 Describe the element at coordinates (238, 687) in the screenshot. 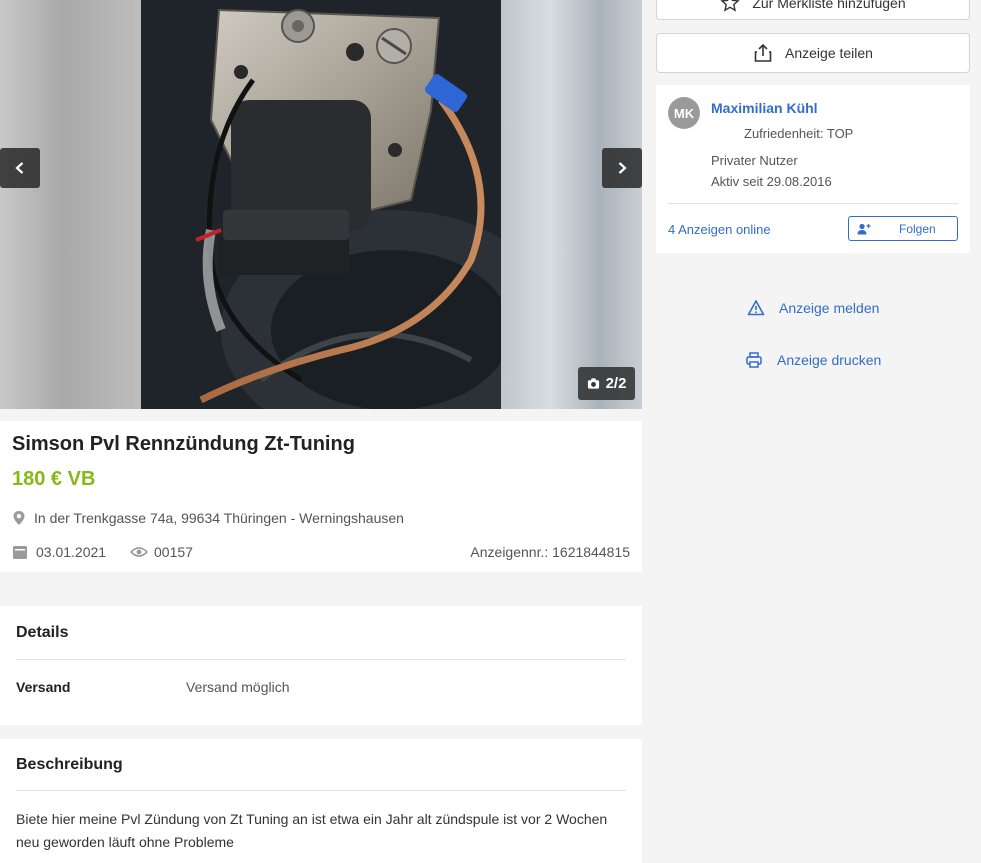

I see `detail-value-shipping: Versand möglich` at that location.